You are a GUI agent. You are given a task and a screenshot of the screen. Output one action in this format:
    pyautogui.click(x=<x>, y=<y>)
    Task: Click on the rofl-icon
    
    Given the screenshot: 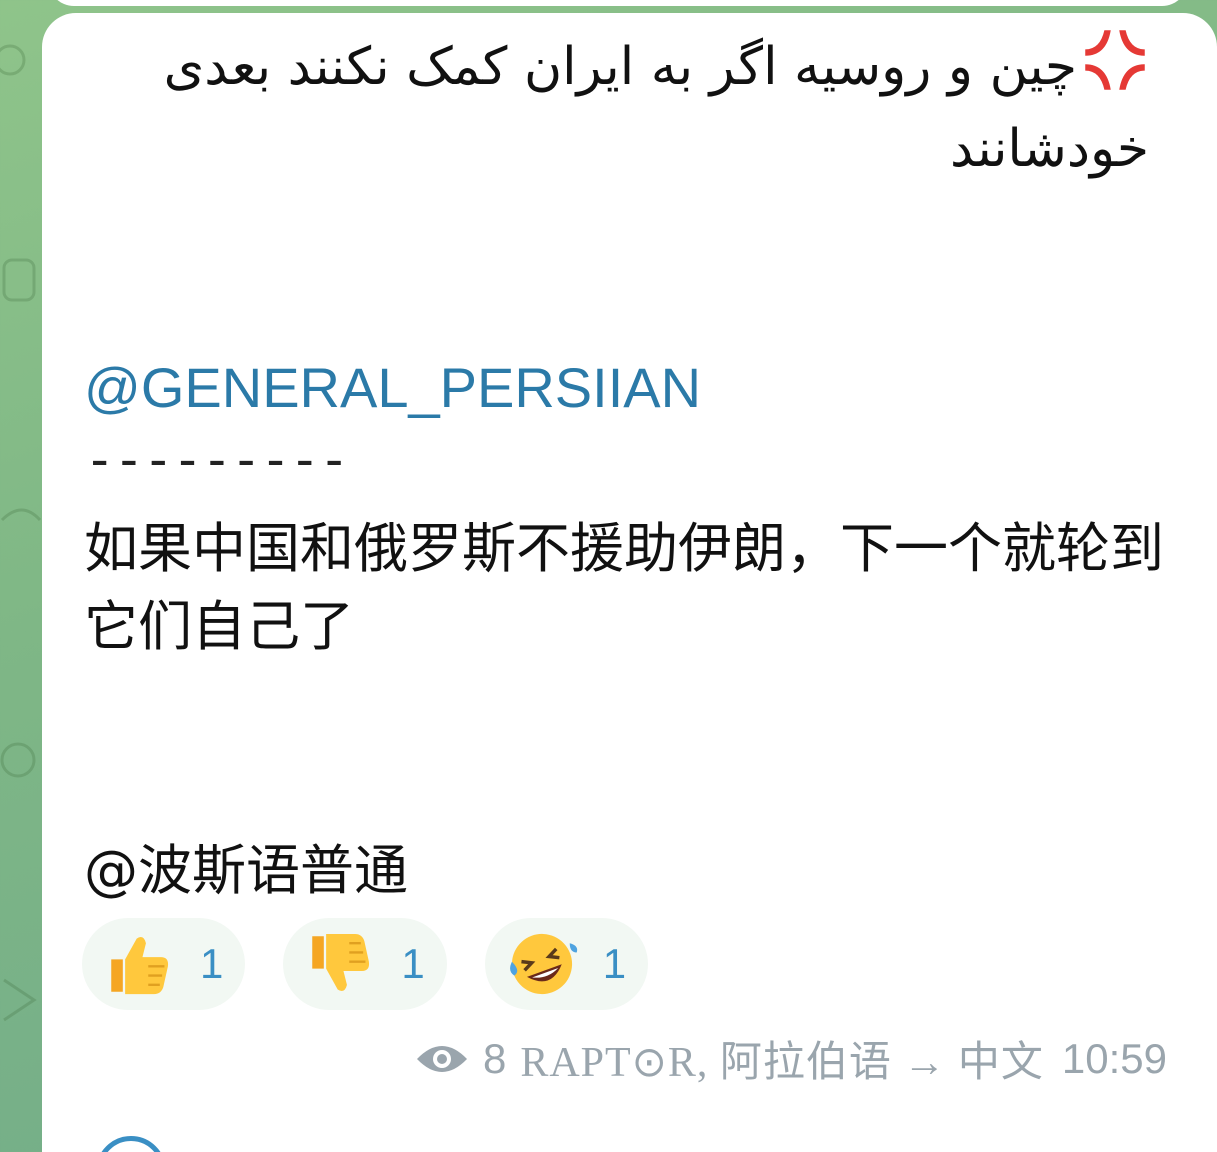 What is the action you would take?
    pyautogui.click(x=543, y=964)
    